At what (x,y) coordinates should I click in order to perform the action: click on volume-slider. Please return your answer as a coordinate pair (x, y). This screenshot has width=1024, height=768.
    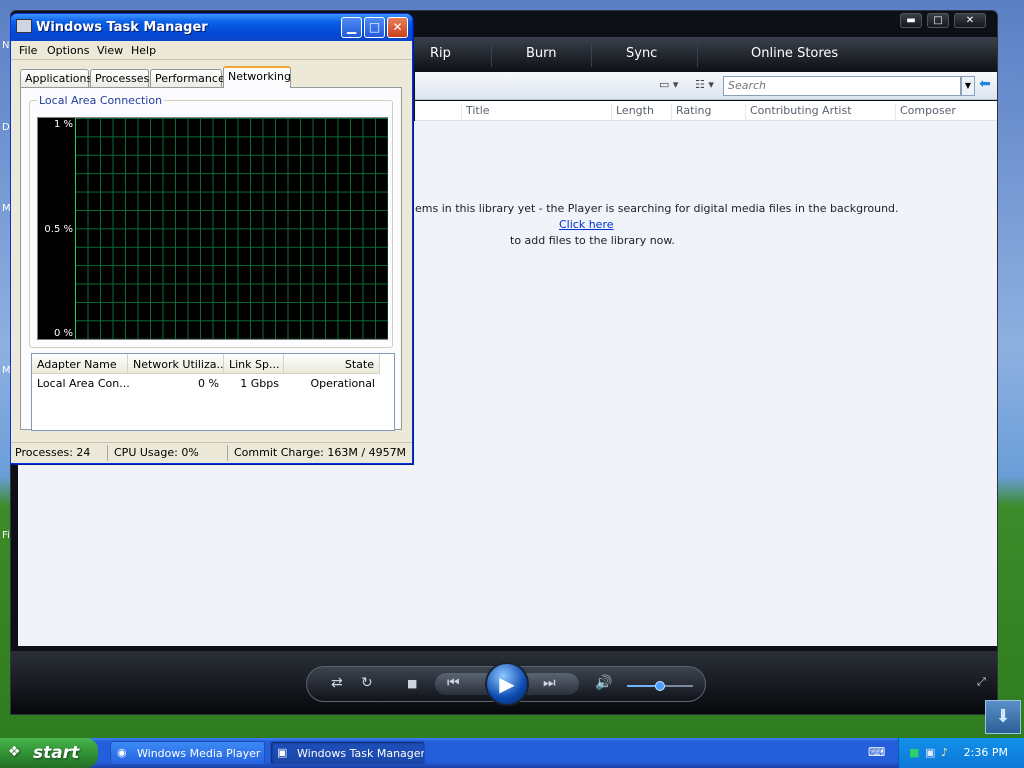
    Looking at the image, I should click on (660, 686).